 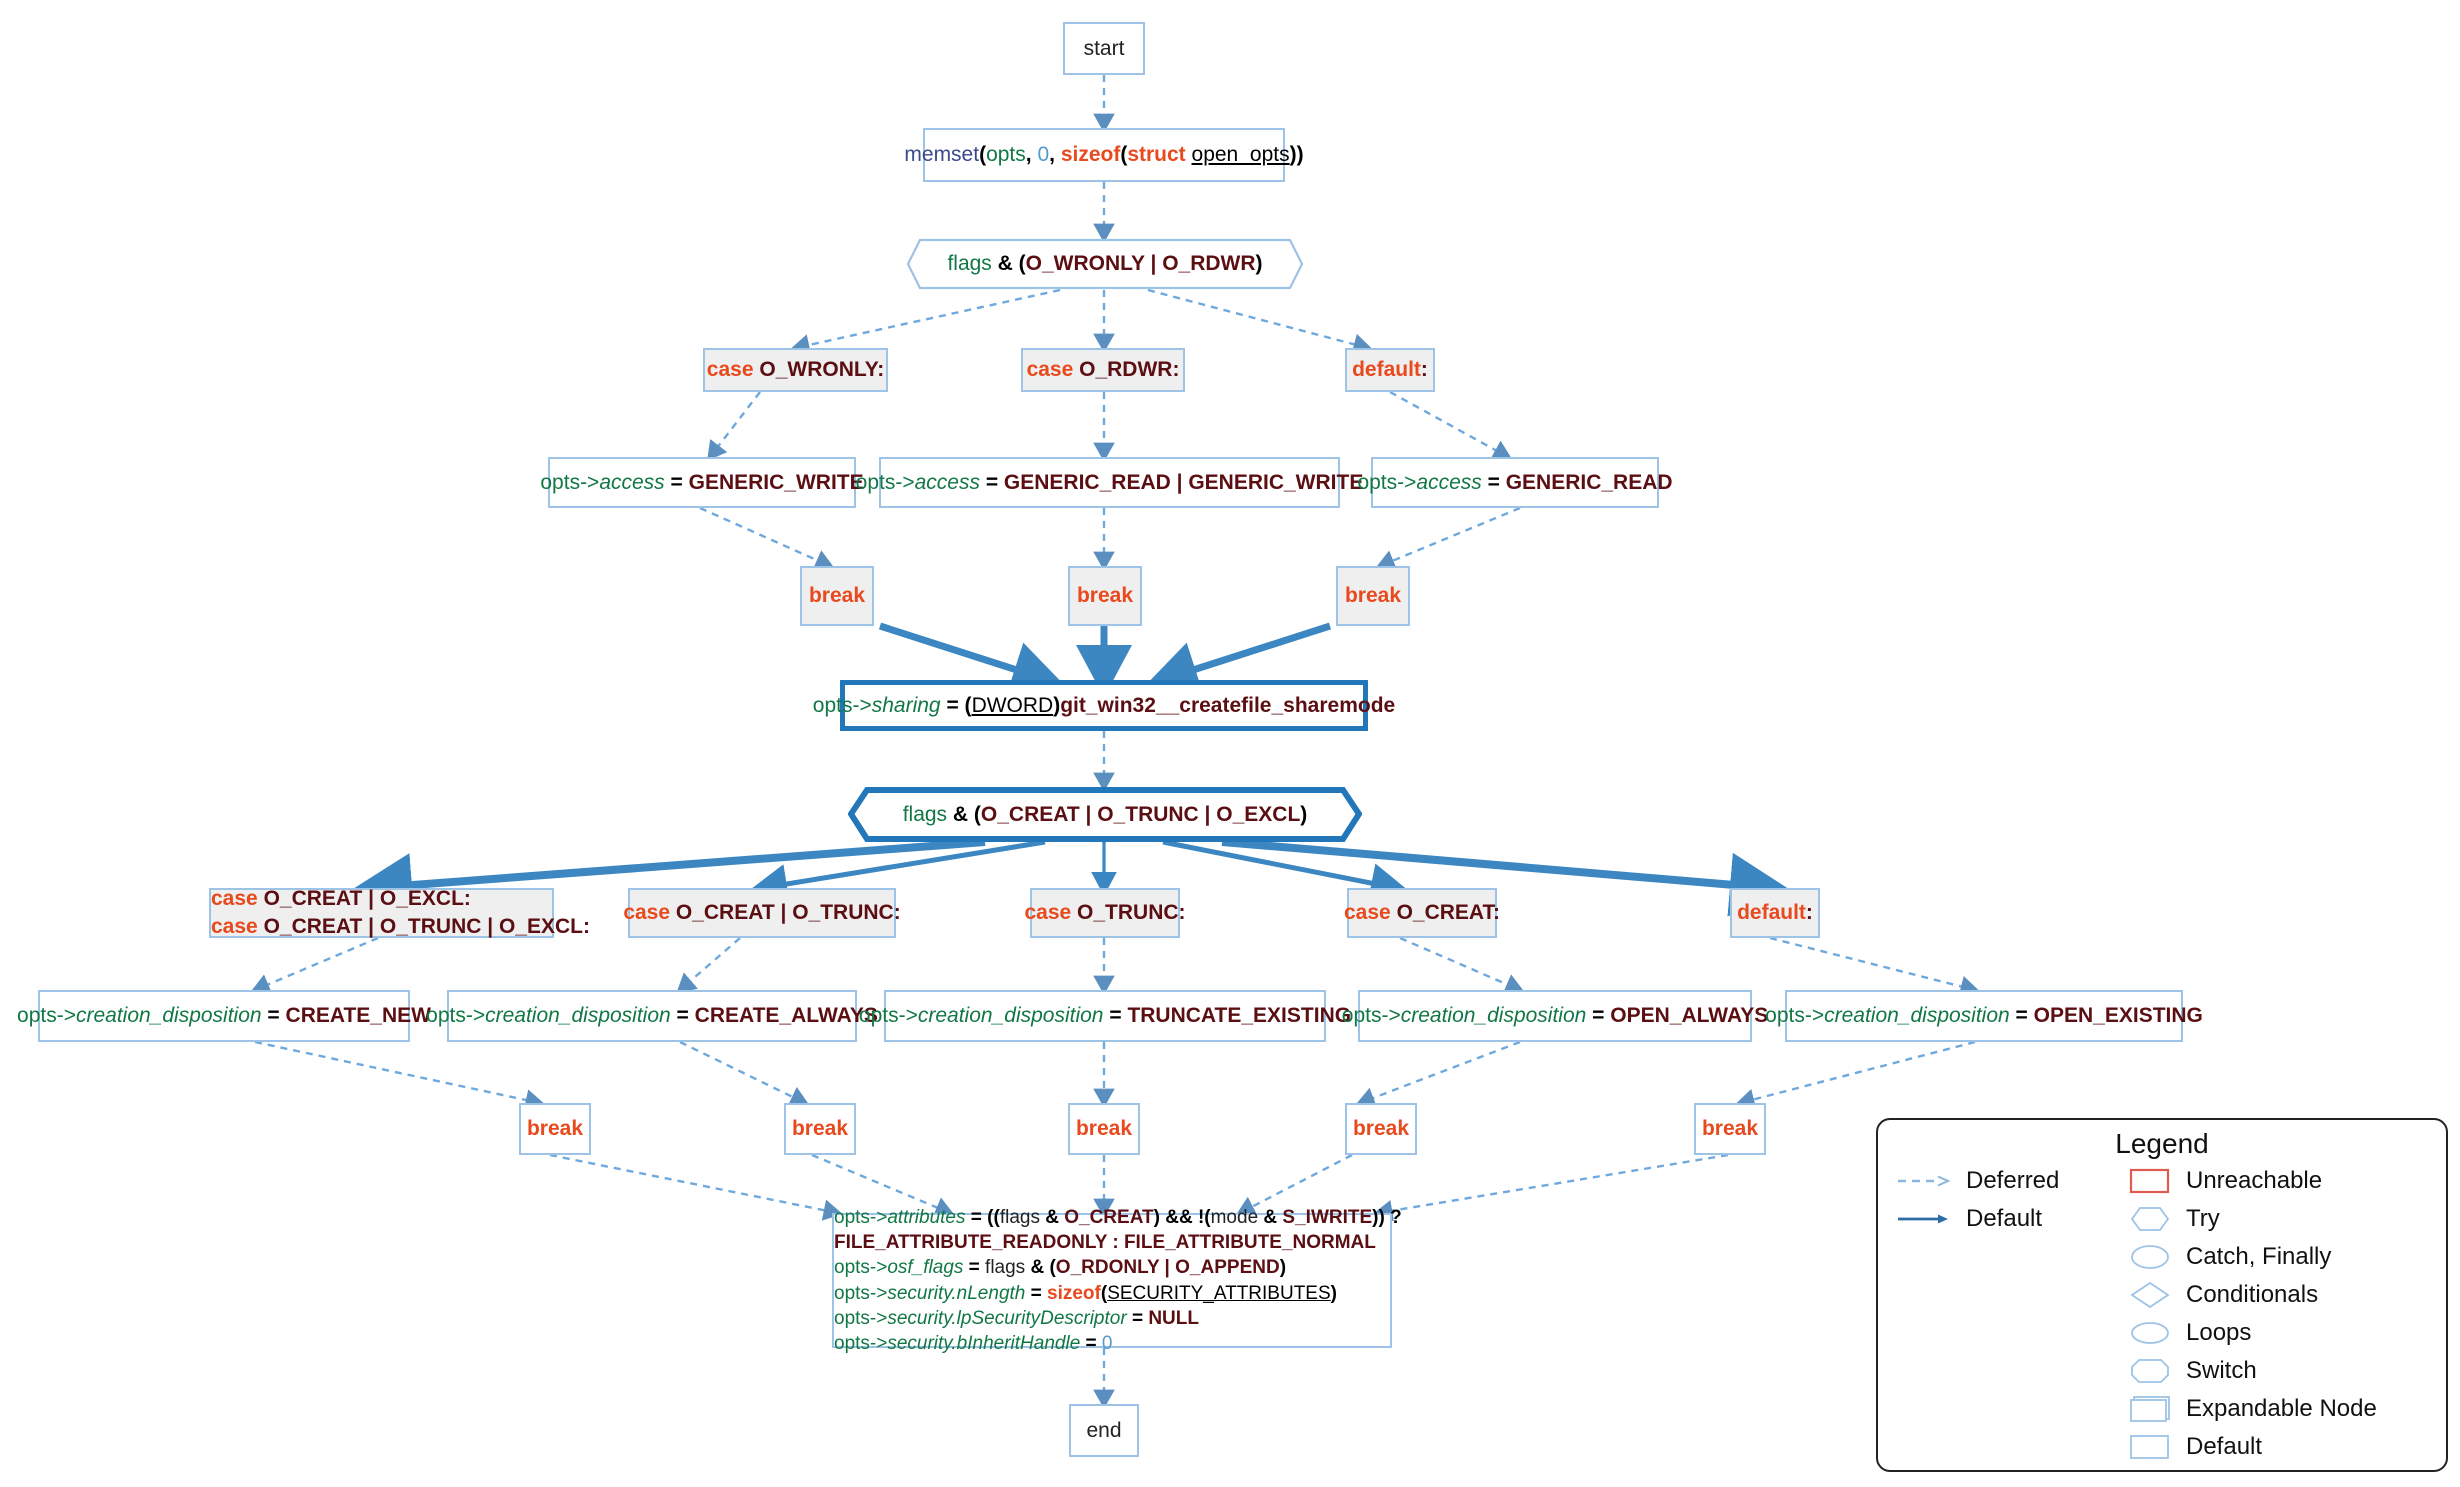 I want to click on node-switch-access: flags & (O_WRONLY | O_RDWR), so click(x=1105, y=264).